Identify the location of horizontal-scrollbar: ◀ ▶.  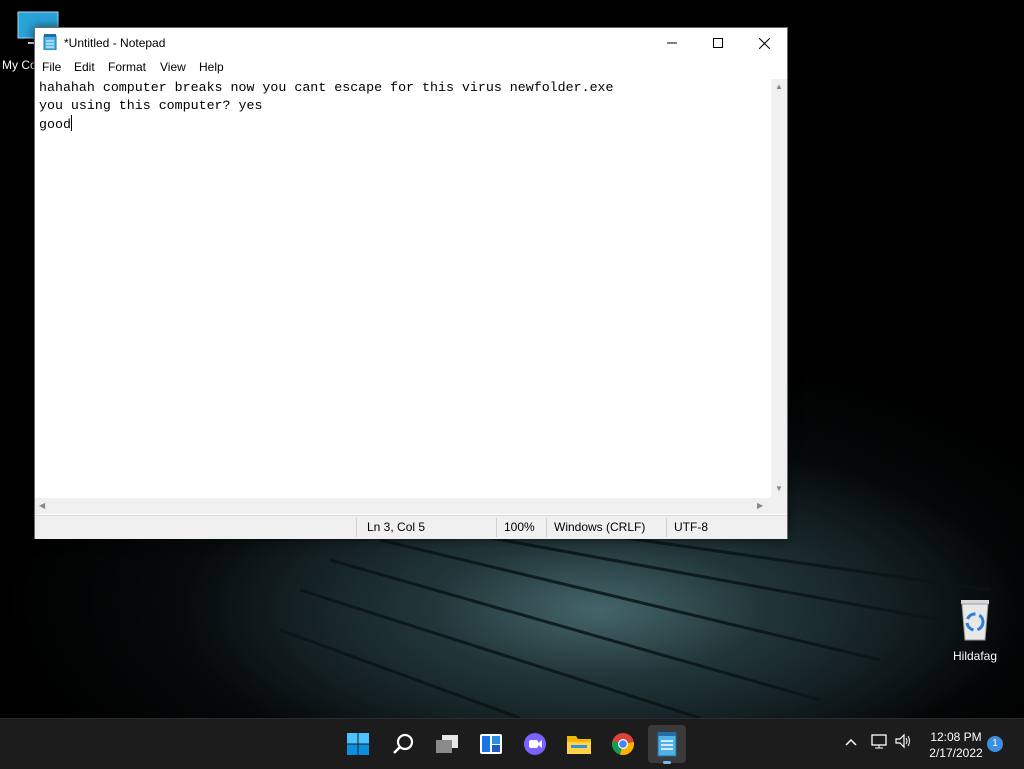
(403, 506).